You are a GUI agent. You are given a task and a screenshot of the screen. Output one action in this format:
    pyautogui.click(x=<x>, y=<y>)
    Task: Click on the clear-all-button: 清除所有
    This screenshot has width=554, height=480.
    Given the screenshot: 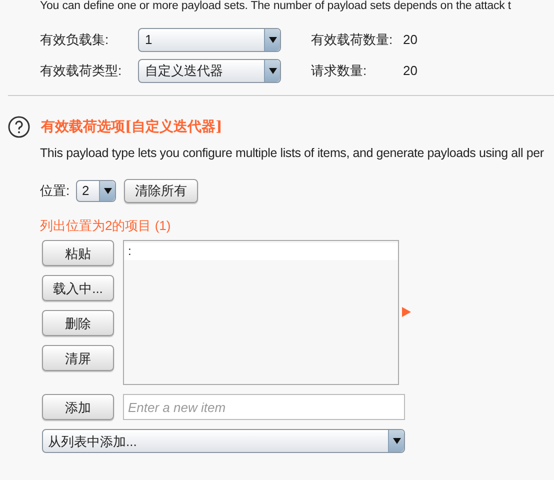 What is the action you would take?
    pyautogui.click(x=161, y=190)
    